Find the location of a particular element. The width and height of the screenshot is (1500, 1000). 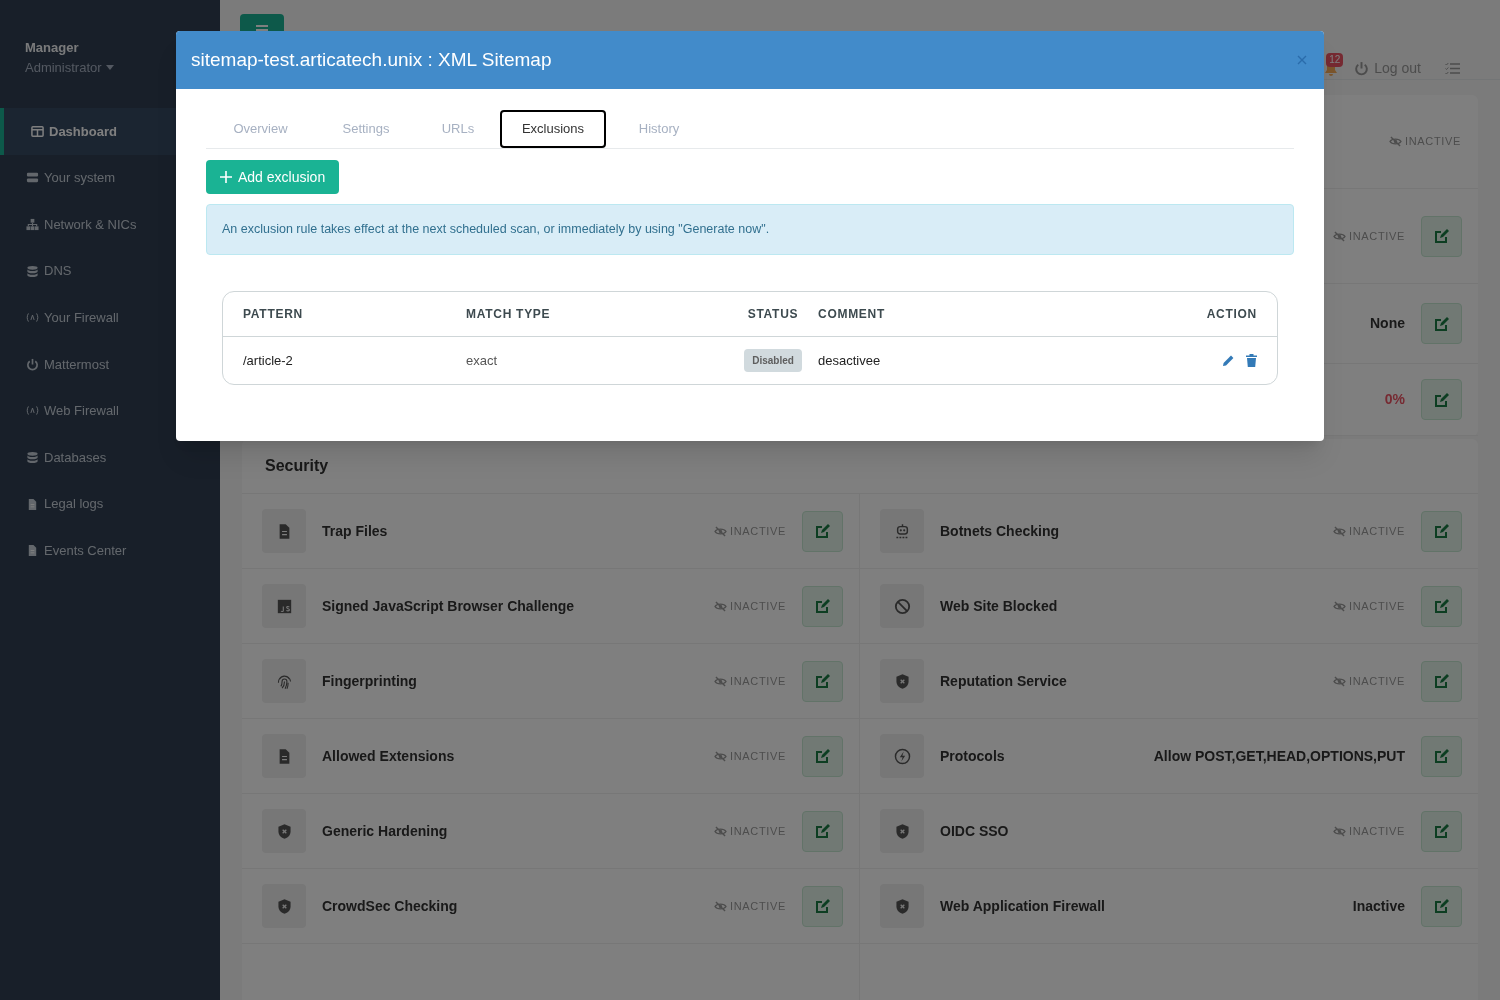

sidebar-item: Your Firewall is located at coordinates (110, 317).